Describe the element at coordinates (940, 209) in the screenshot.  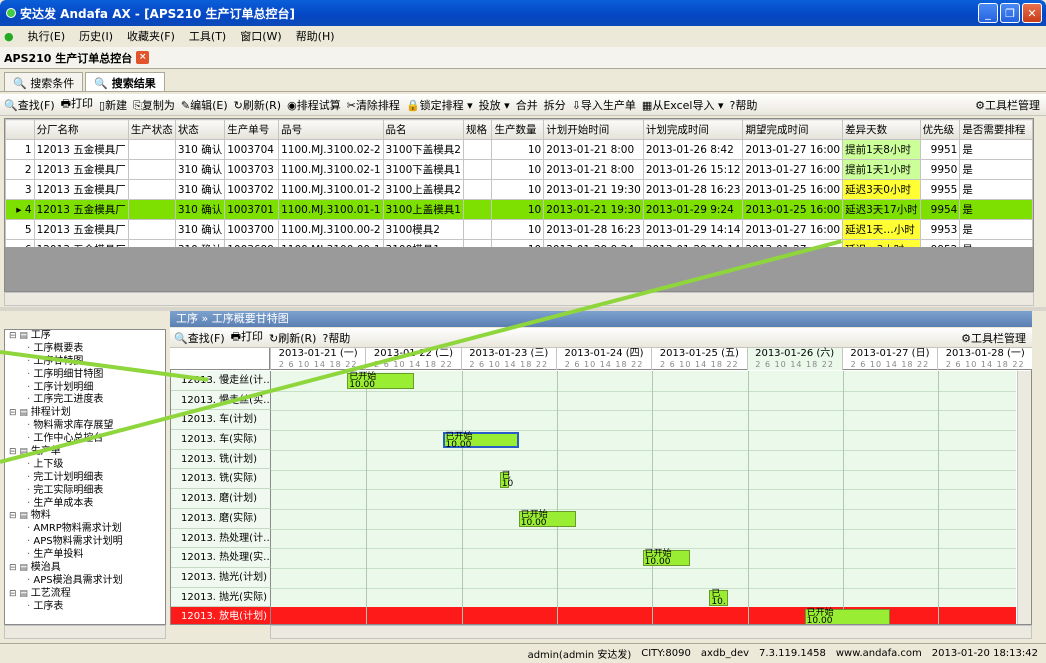
I see `table-cell: 9954` at that location.